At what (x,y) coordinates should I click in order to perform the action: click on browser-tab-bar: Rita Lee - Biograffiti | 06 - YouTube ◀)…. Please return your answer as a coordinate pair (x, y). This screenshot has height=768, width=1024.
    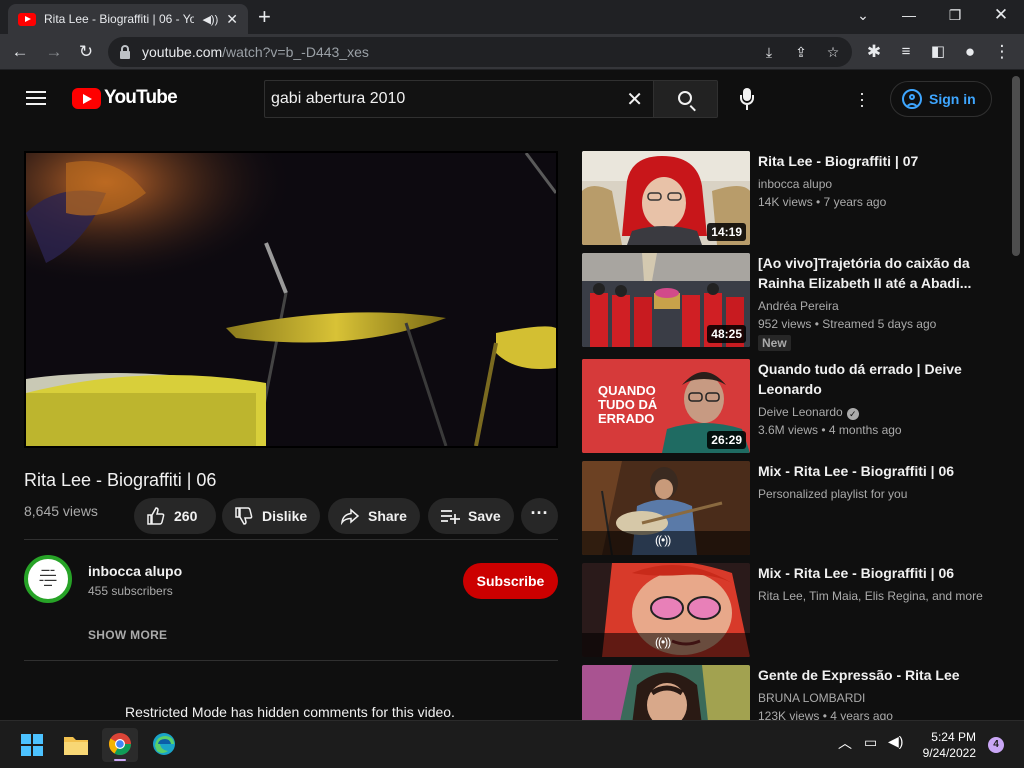
    Looking at the image, I should click on (512, 17).